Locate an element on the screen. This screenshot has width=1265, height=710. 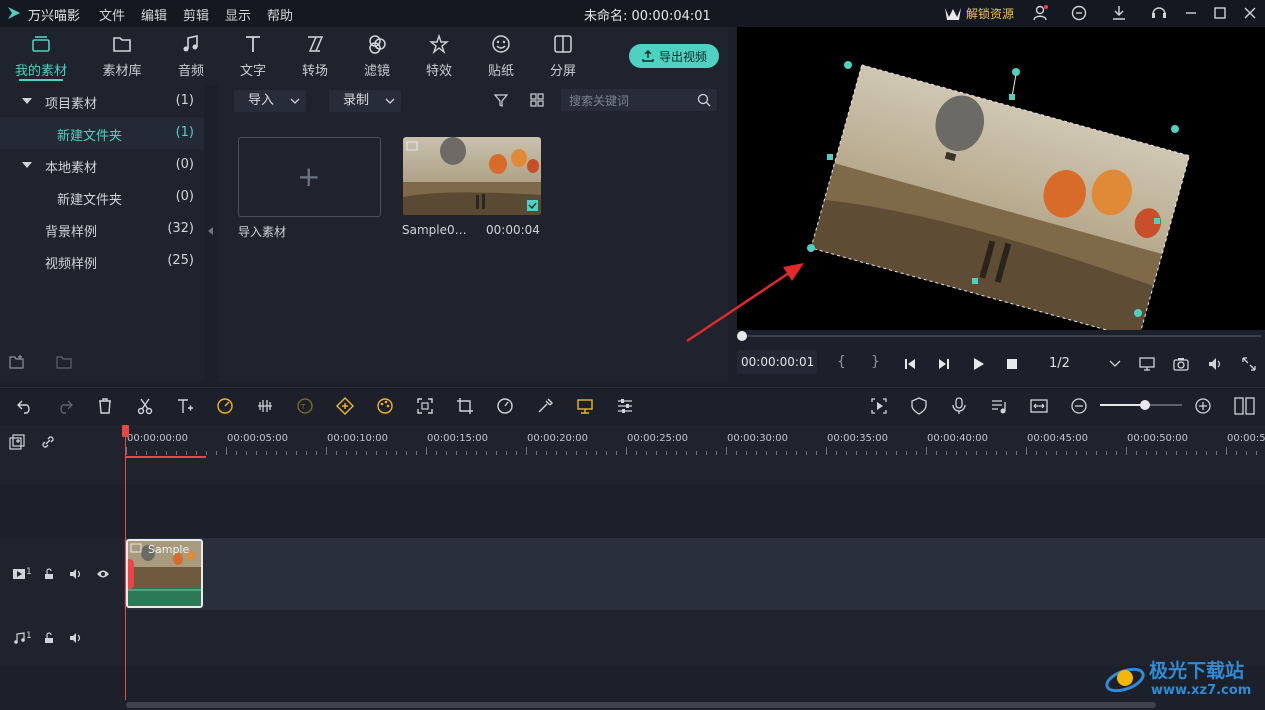
tab-split-screen: 分屏 is located at coordinates (563, 58).